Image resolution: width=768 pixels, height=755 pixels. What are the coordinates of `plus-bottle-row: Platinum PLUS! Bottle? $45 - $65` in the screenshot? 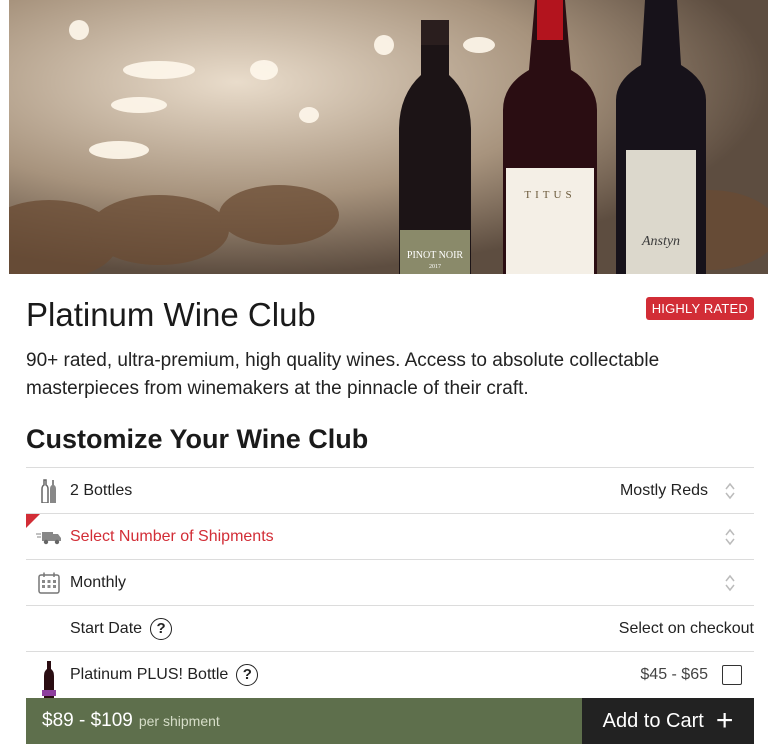 It's located at (390, 675).